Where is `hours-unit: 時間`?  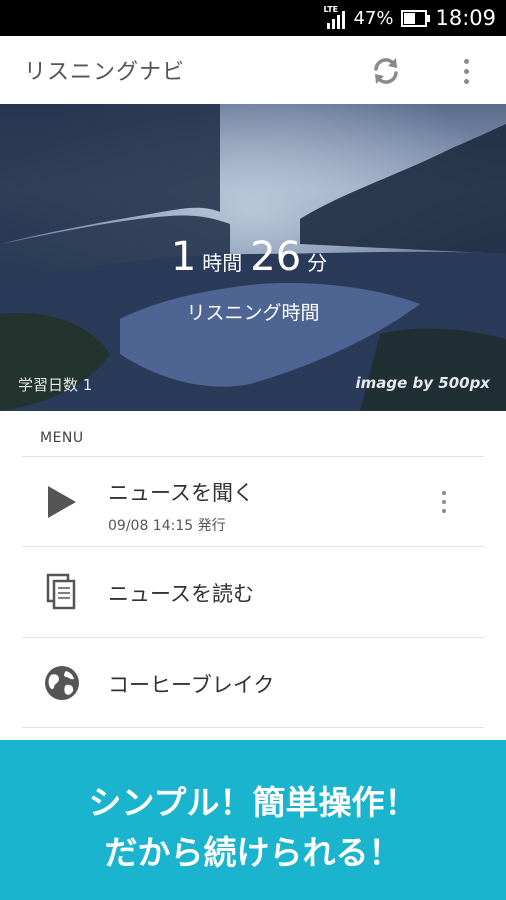
hours-unit: 時間 is located at coordinates (222, 263).